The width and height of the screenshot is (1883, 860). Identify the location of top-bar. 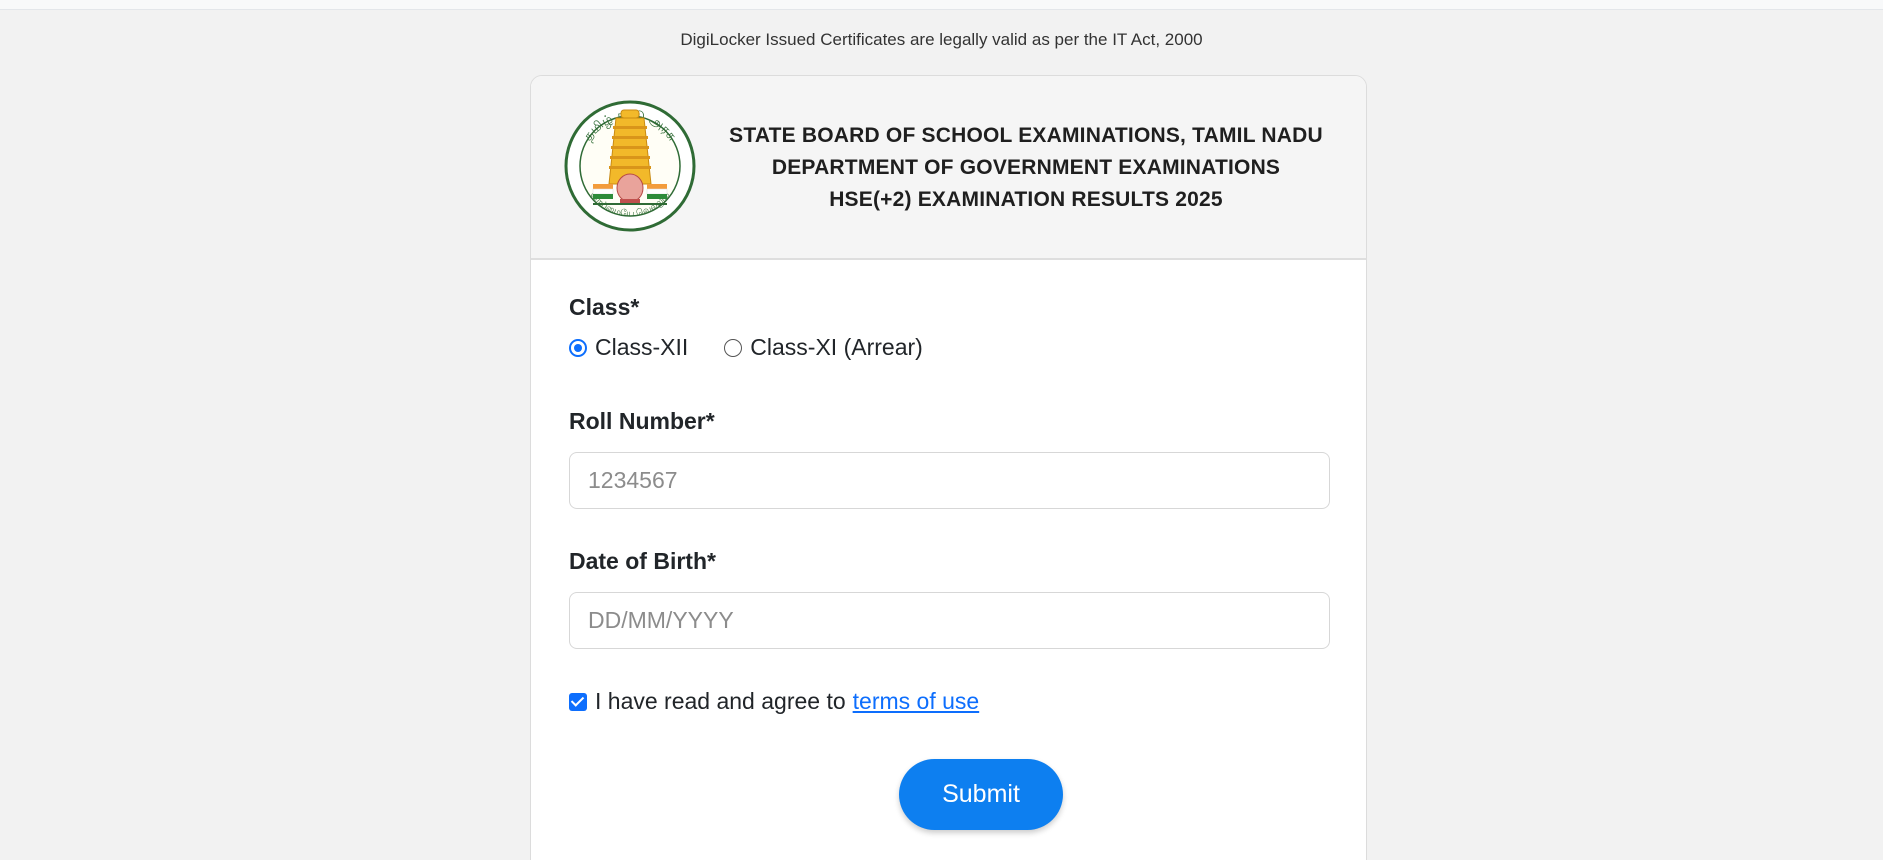
(941, 5).